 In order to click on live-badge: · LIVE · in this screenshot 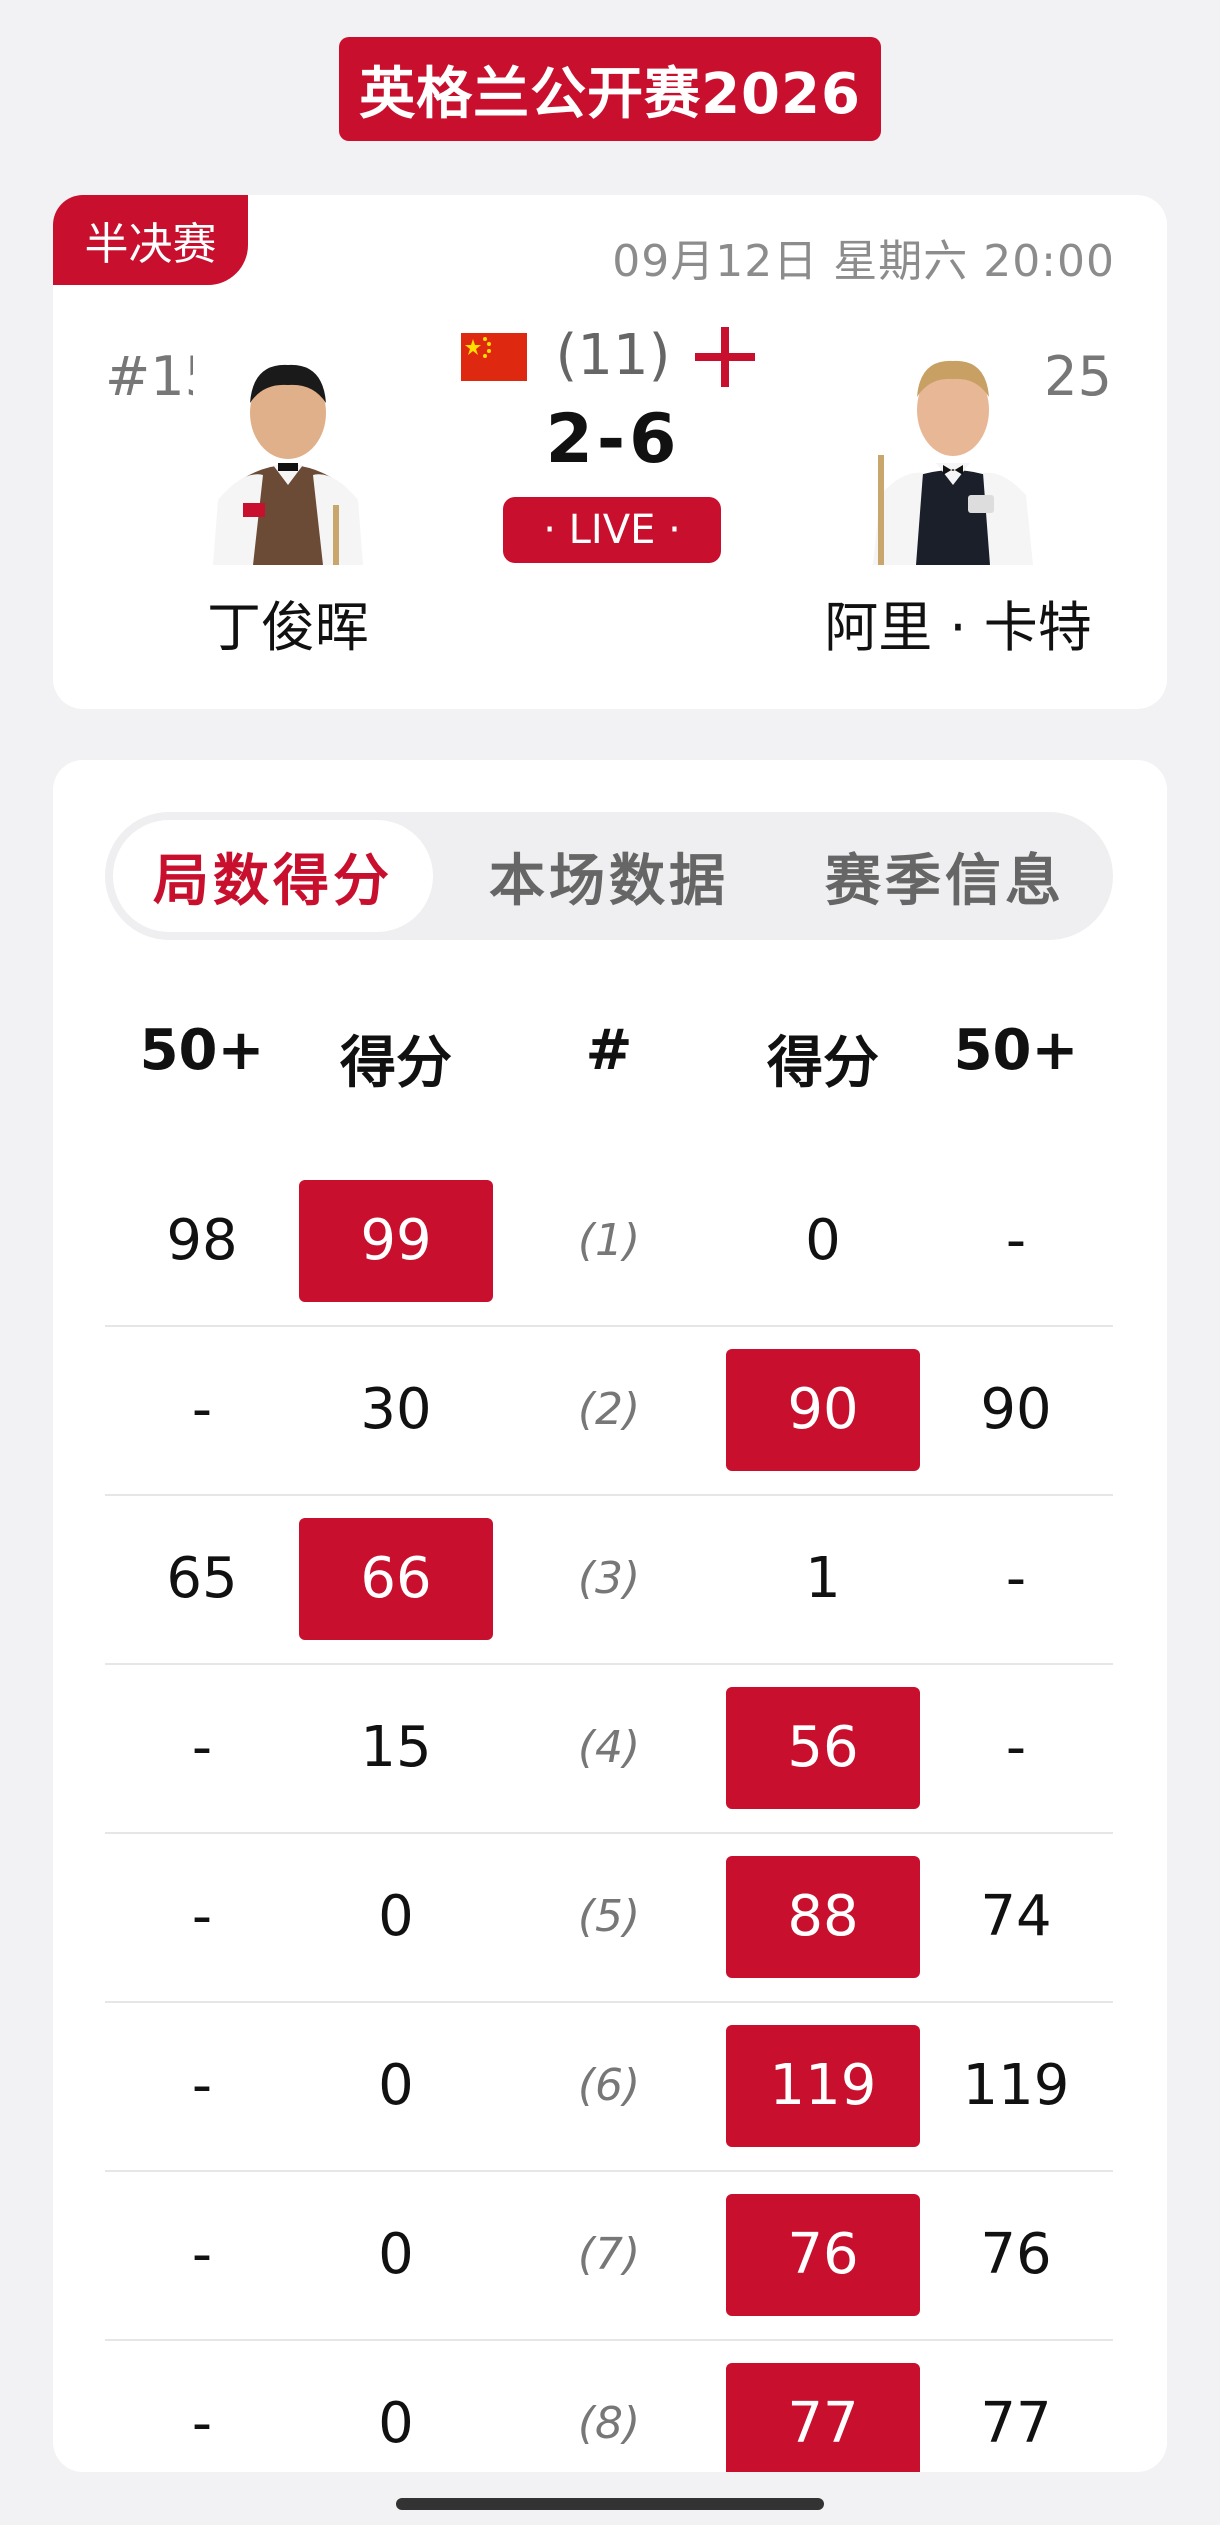, I will do `click(612, 530)`.